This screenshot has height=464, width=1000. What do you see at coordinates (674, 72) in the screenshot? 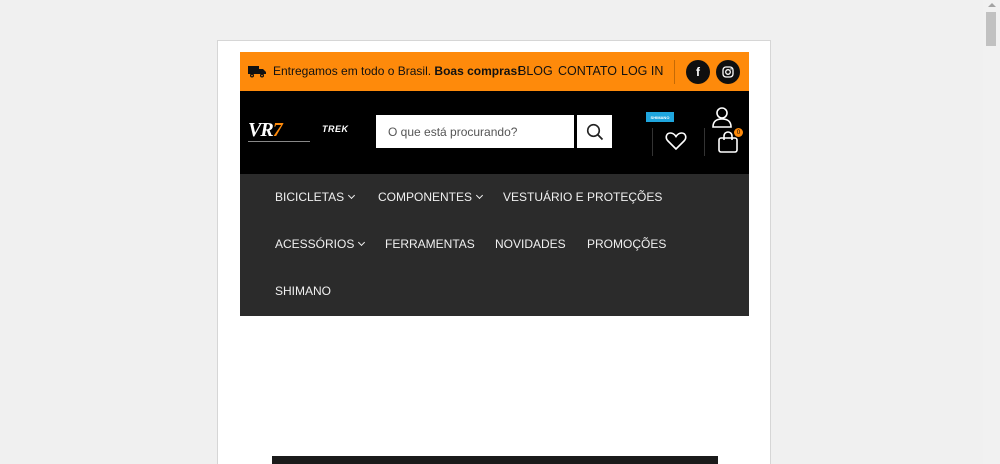
I see `topbar-divider` at bounding box center [674, 72].